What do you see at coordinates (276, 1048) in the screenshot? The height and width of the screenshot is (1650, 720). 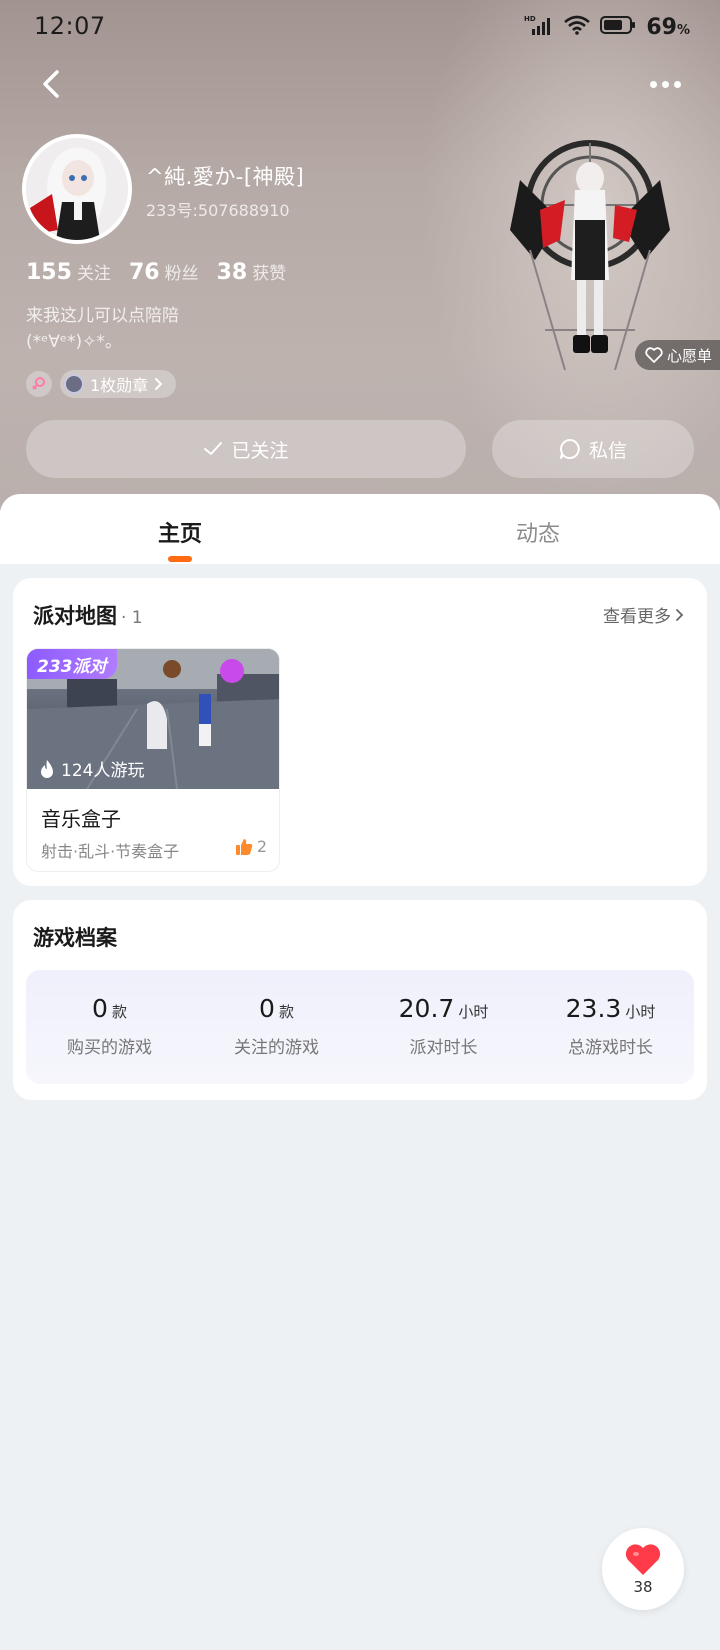 I see `archive-label: 关注的游戏` at bounding box center [276, 1048].